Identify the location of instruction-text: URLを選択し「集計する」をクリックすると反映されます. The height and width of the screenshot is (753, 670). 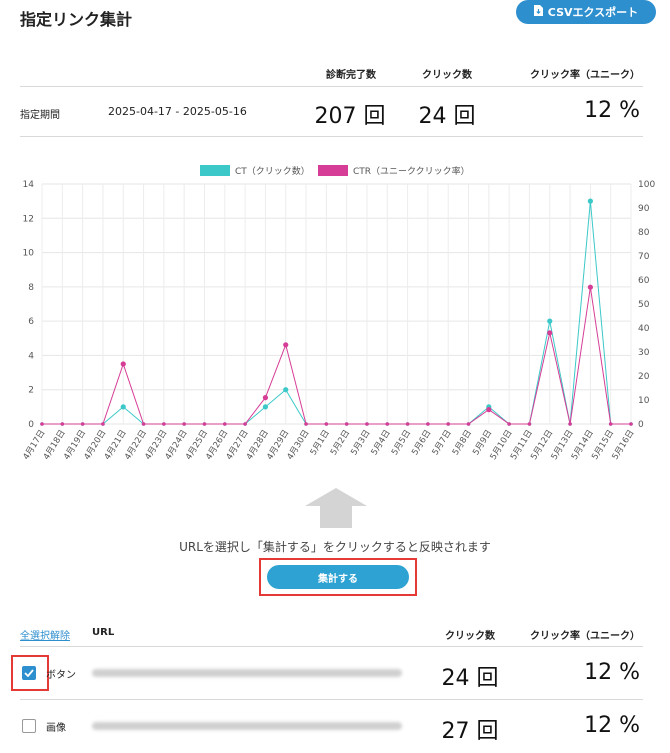
(335, 547).